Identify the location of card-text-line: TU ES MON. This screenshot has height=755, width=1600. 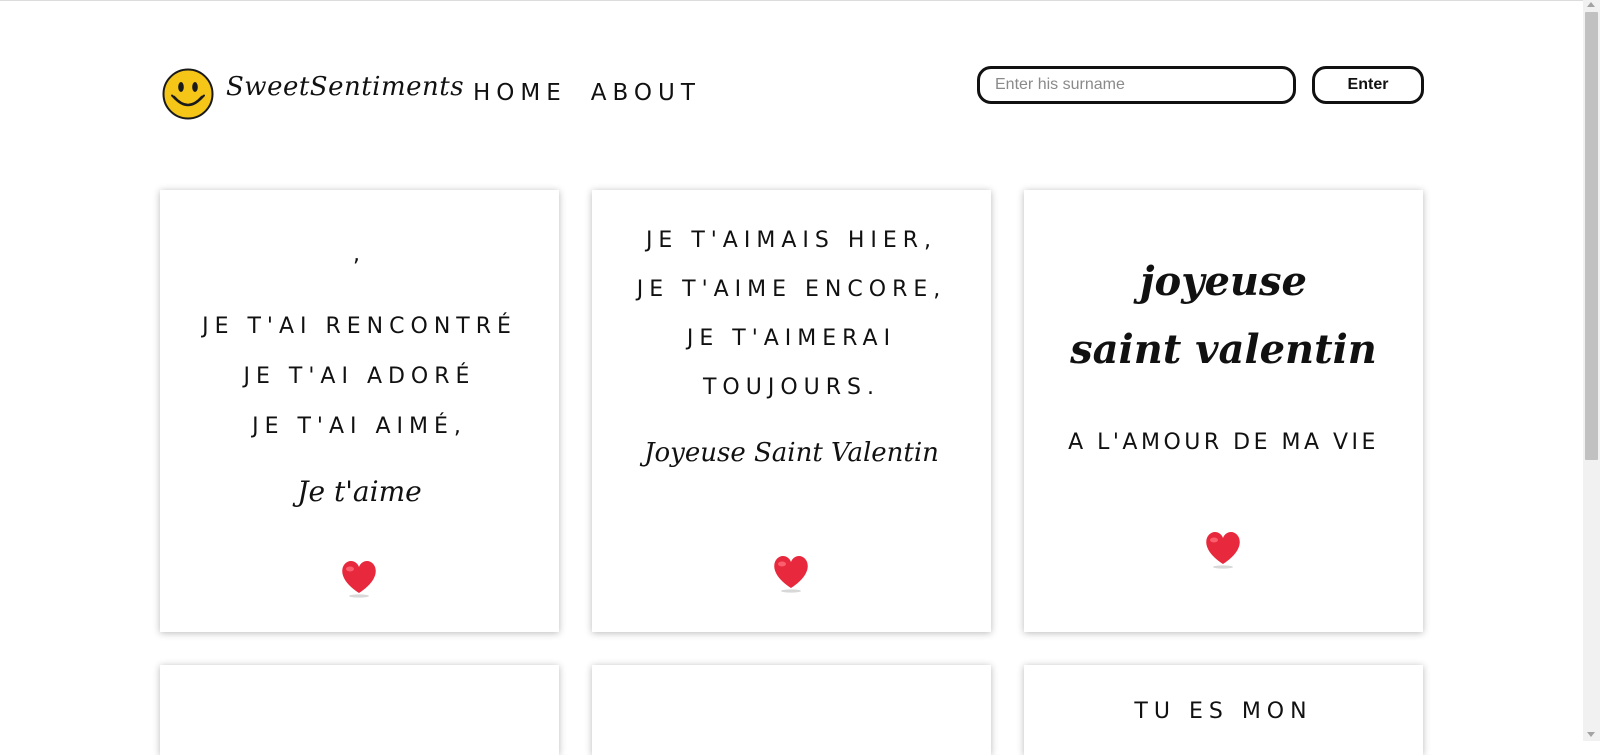
(1223, 711).